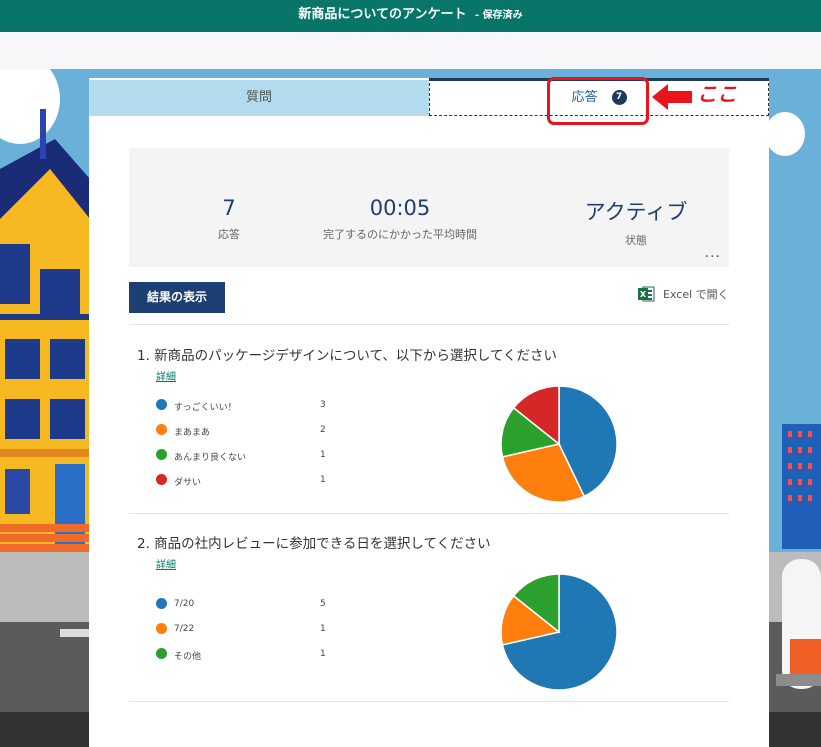 The width and height of the screenshot is (821, 747). I want to click on legend-item: あんまり良くない 1, so click(256, 461).